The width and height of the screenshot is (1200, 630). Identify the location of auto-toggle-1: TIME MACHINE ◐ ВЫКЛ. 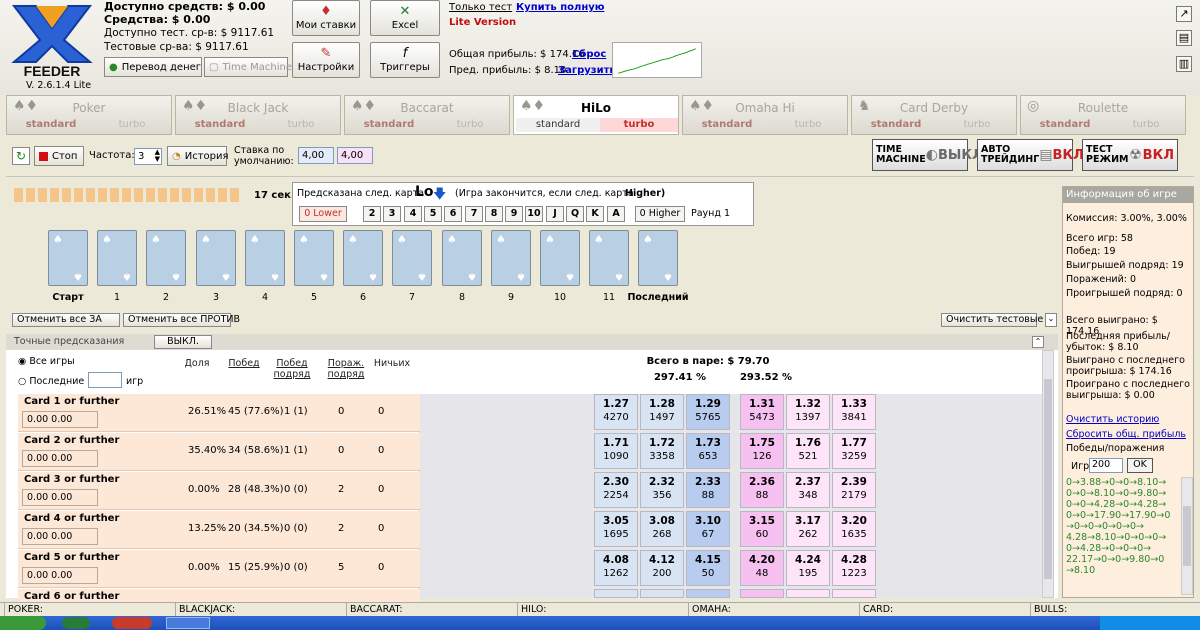
(927, 155).